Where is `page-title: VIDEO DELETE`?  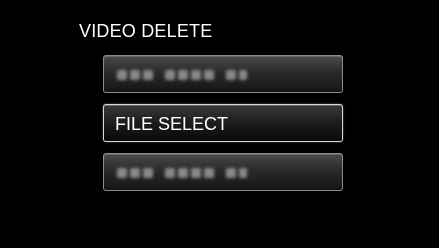
page-title: VIDEO DELETE is located at coordinates (146, 31).